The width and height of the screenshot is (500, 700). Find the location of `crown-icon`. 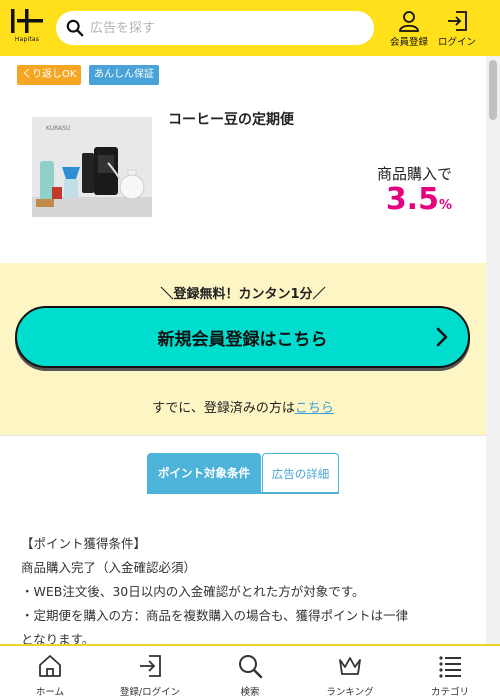

crown-icon is located at coordinates (350, 666).